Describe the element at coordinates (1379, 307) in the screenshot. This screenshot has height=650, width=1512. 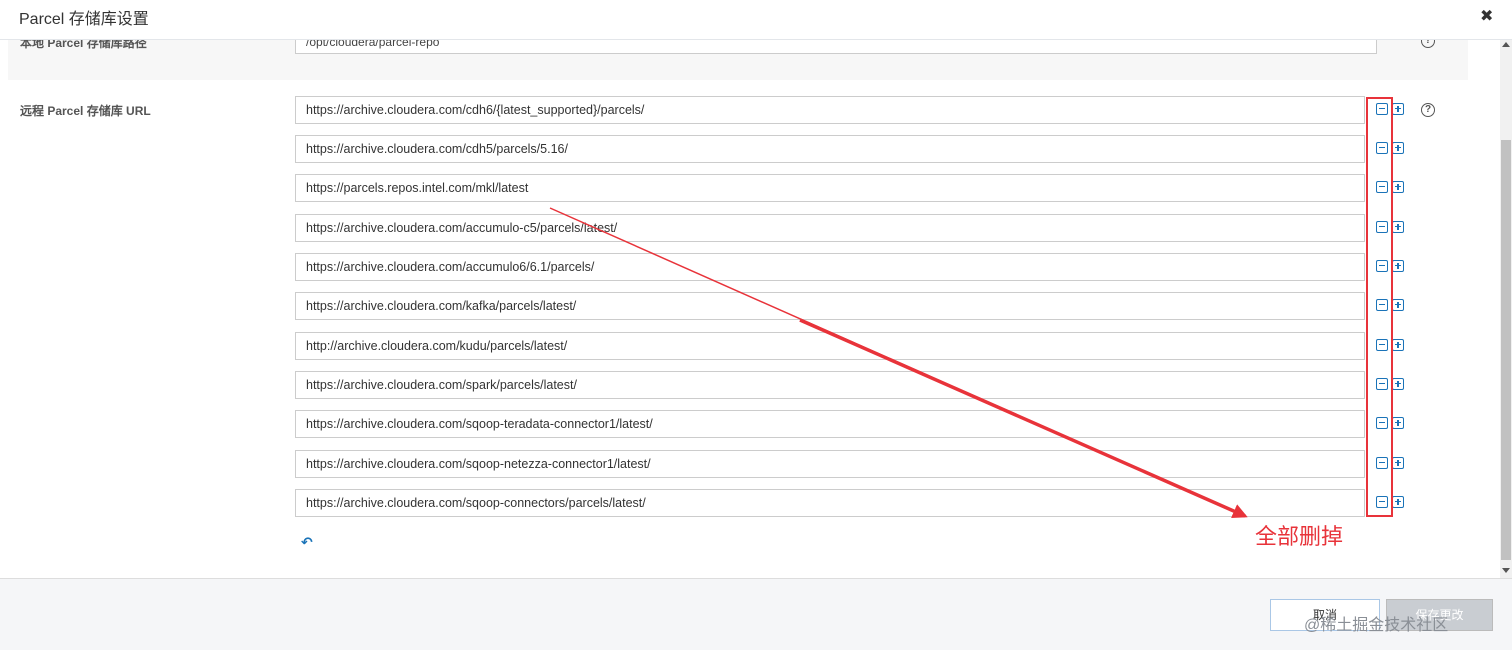
I see `annotation-highlight-box` at that location.